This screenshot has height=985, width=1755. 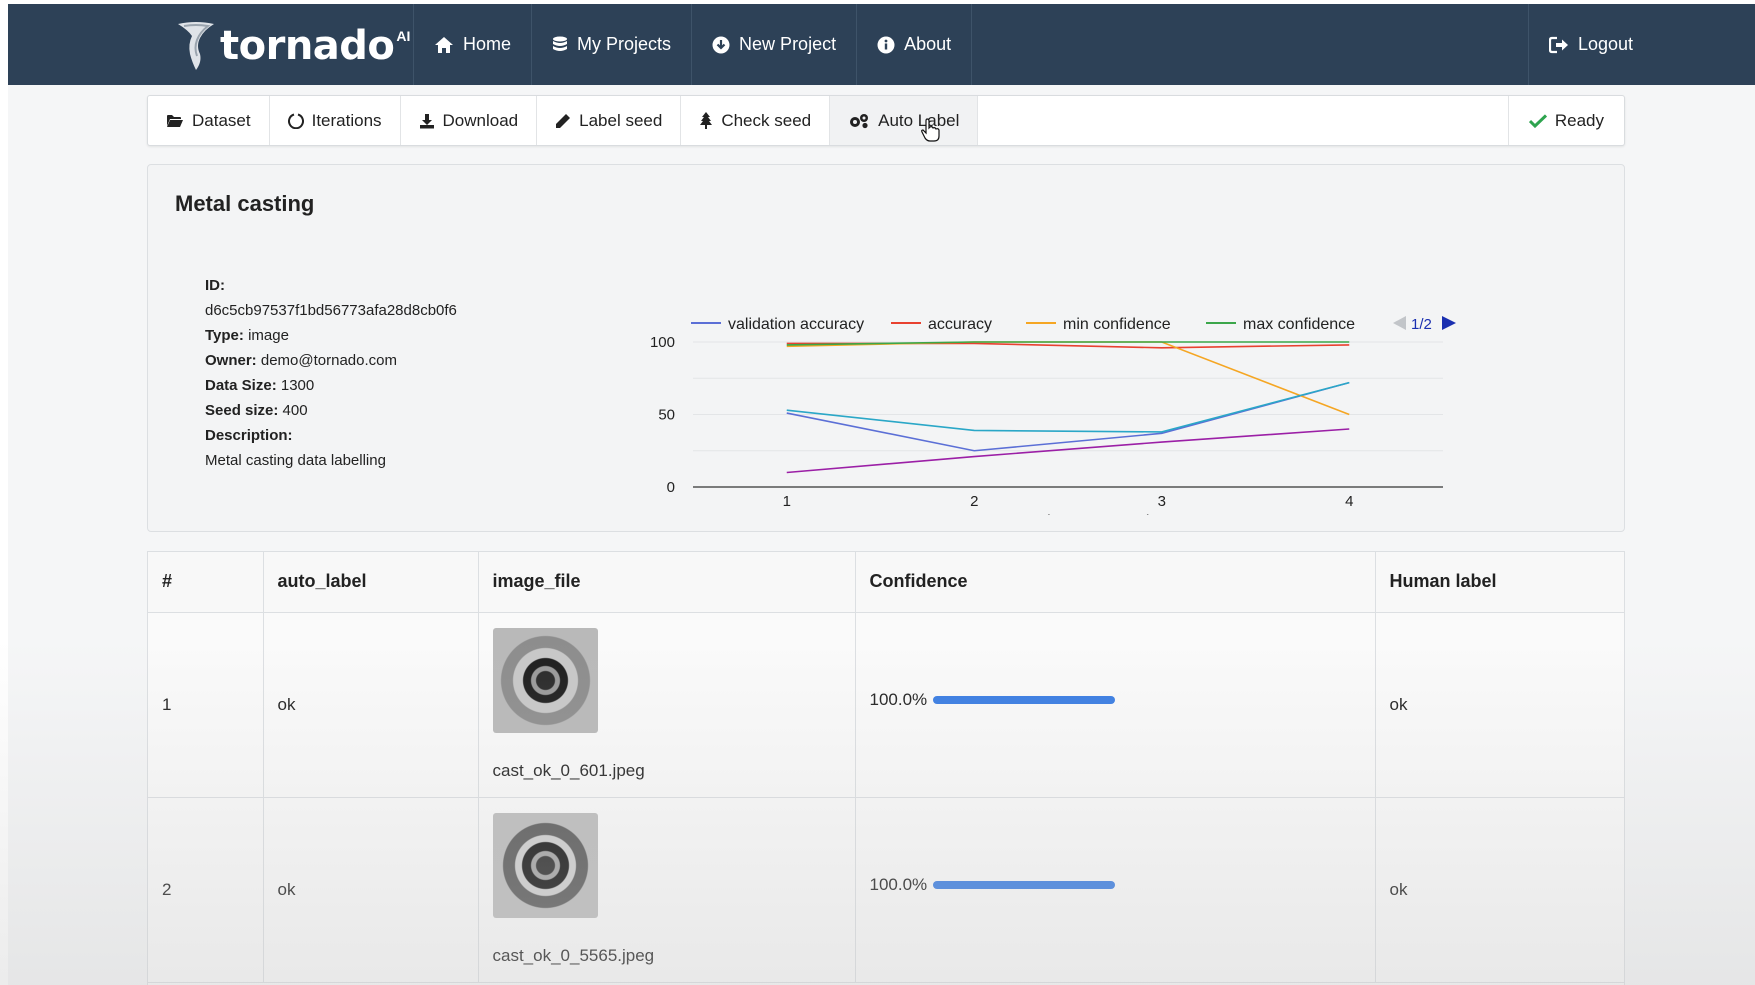 What do you see at coordinates (766, 120) in the screenshot?
I see `tool-check-seed-label: Check seed` at bounding box center [766, 120].